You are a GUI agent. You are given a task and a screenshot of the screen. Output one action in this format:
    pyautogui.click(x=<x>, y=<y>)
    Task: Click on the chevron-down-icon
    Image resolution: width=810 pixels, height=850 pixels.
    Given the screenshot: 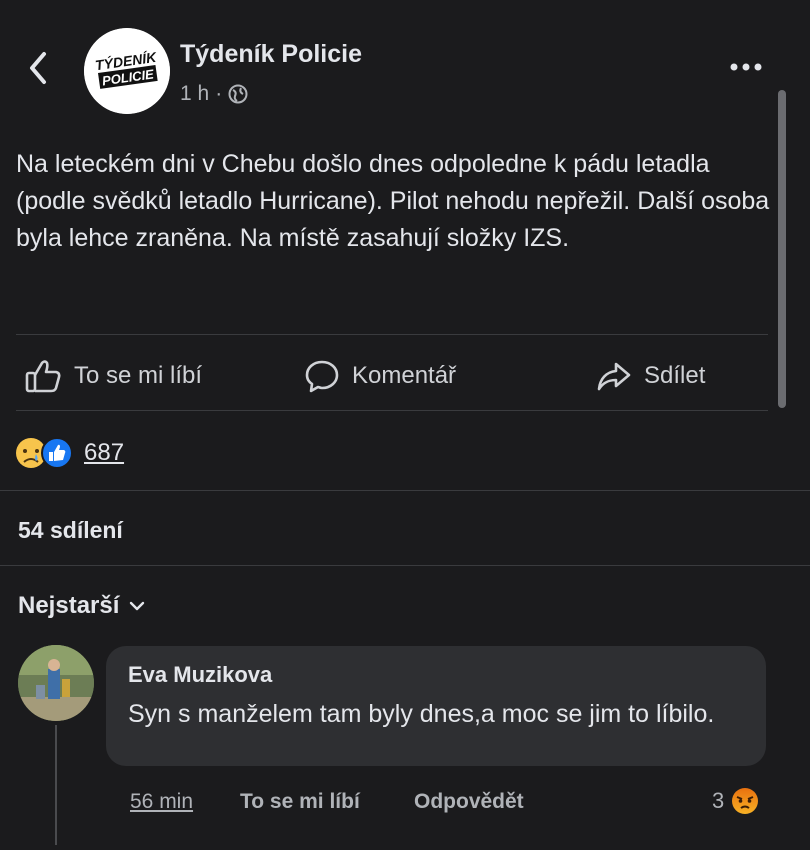 What is the action you would take?
    pyautogui.click(x=137, y=606)
    